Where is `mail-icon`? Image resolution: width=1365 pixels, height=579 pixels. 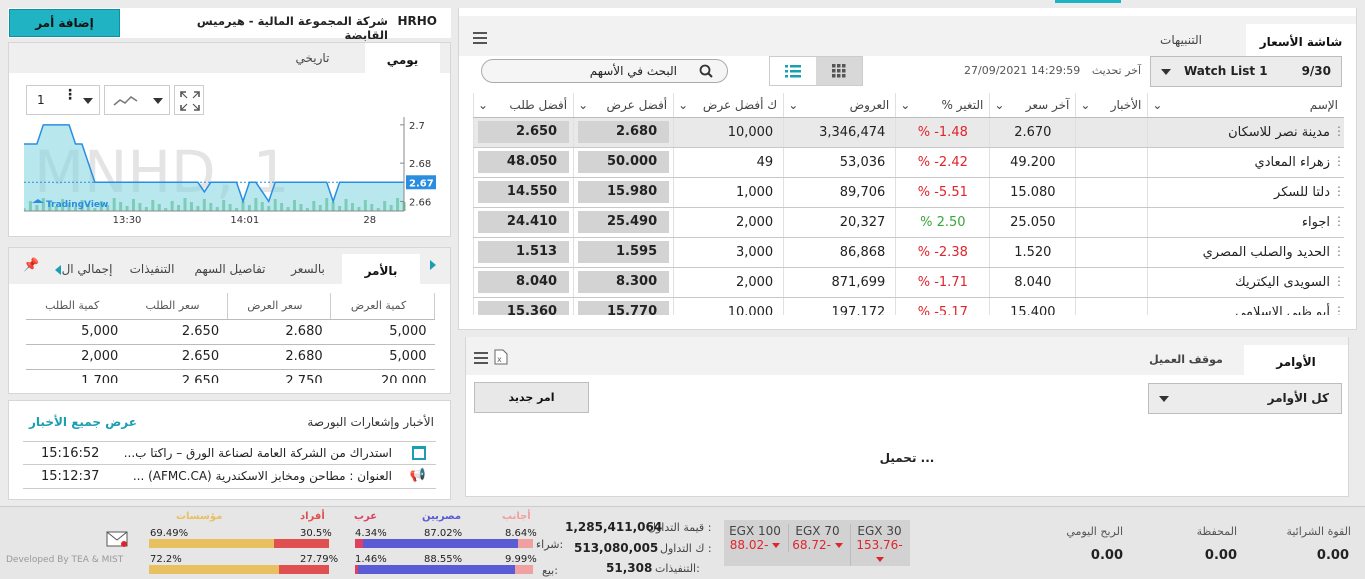
mail-icon is located at coordinates (117, 539).